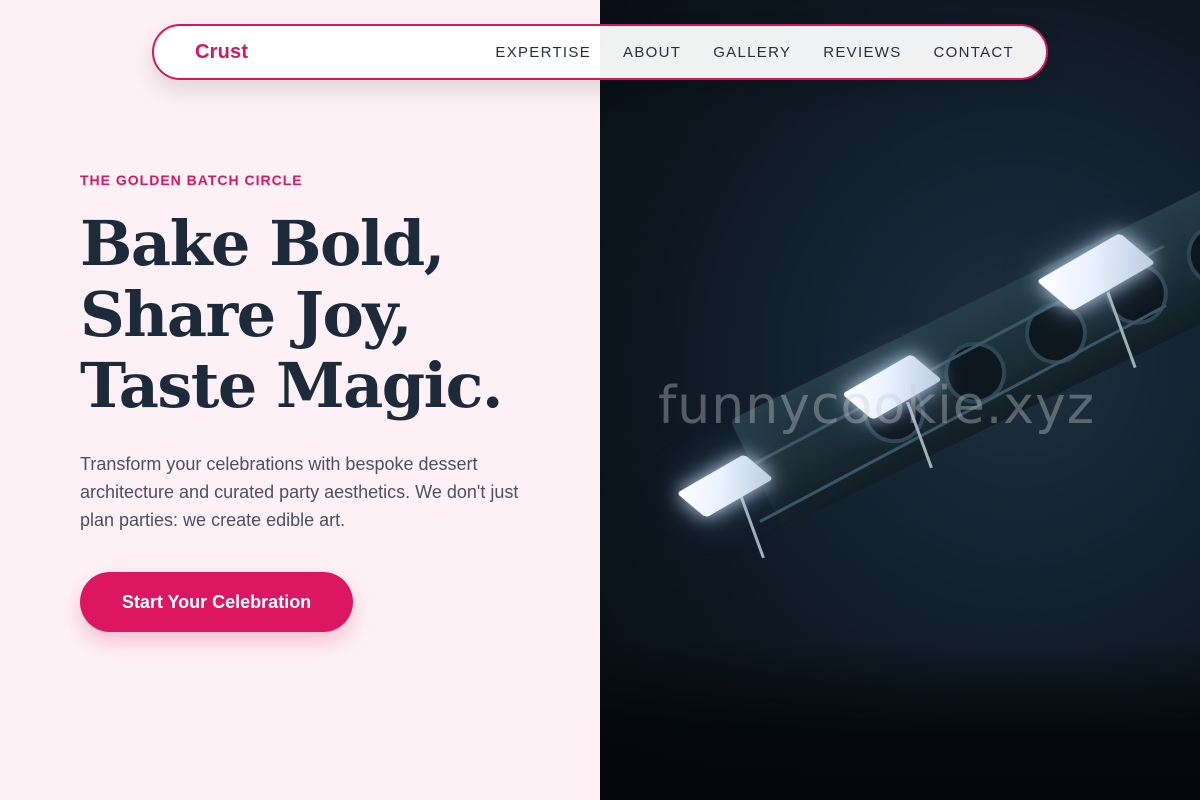  I want to click on brand-logo: Crust, so click(221, 52).